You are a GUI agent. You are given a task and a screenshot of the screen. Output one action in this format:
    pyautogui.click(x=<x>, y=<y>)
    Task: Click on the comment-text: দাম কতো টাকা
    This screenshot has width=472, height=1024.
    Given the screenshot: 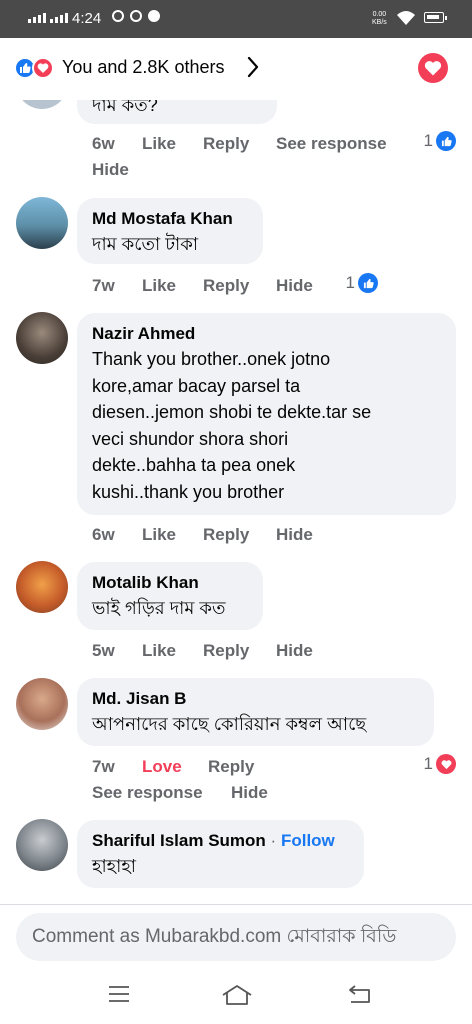 What is the action you would take?
    pyautogui.click(x=145, y=244)
    